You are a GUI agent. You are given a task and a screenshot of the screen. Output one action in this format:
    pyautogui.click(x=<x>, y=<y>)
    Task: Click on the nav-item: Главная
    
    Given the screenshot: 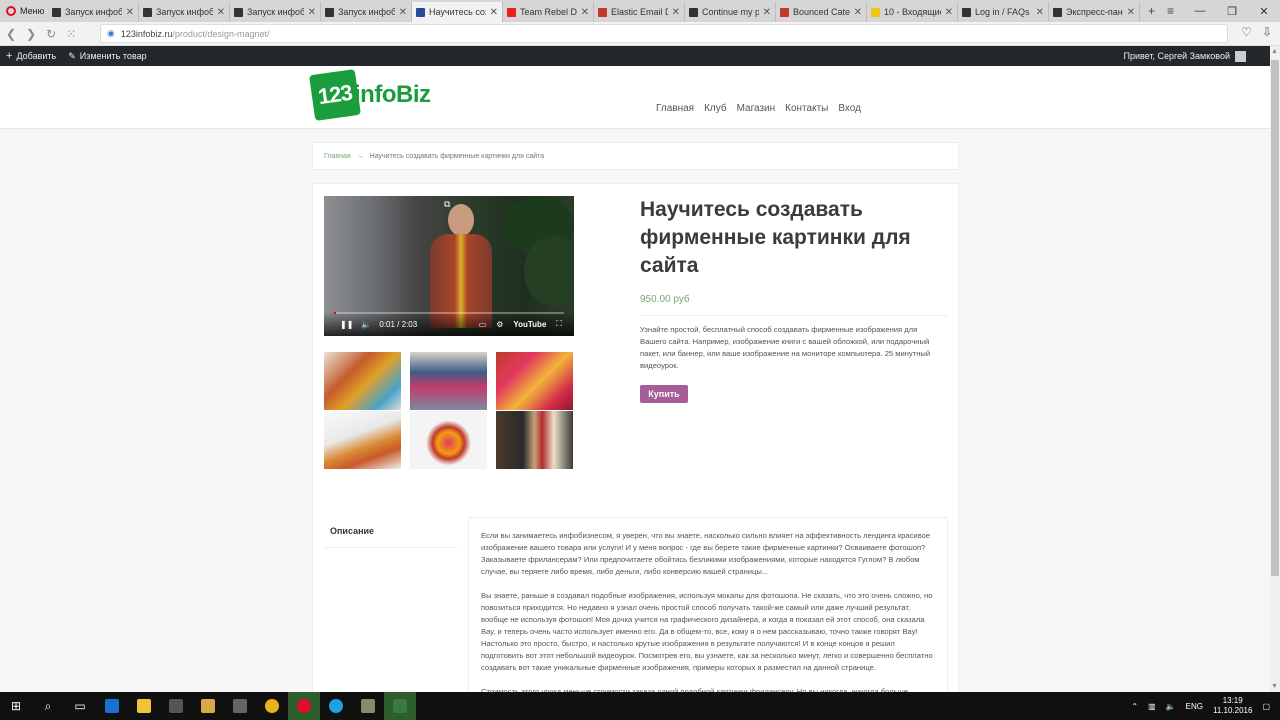 What is the action you would take?
    pyautogui.click(x=675, y=108)
    